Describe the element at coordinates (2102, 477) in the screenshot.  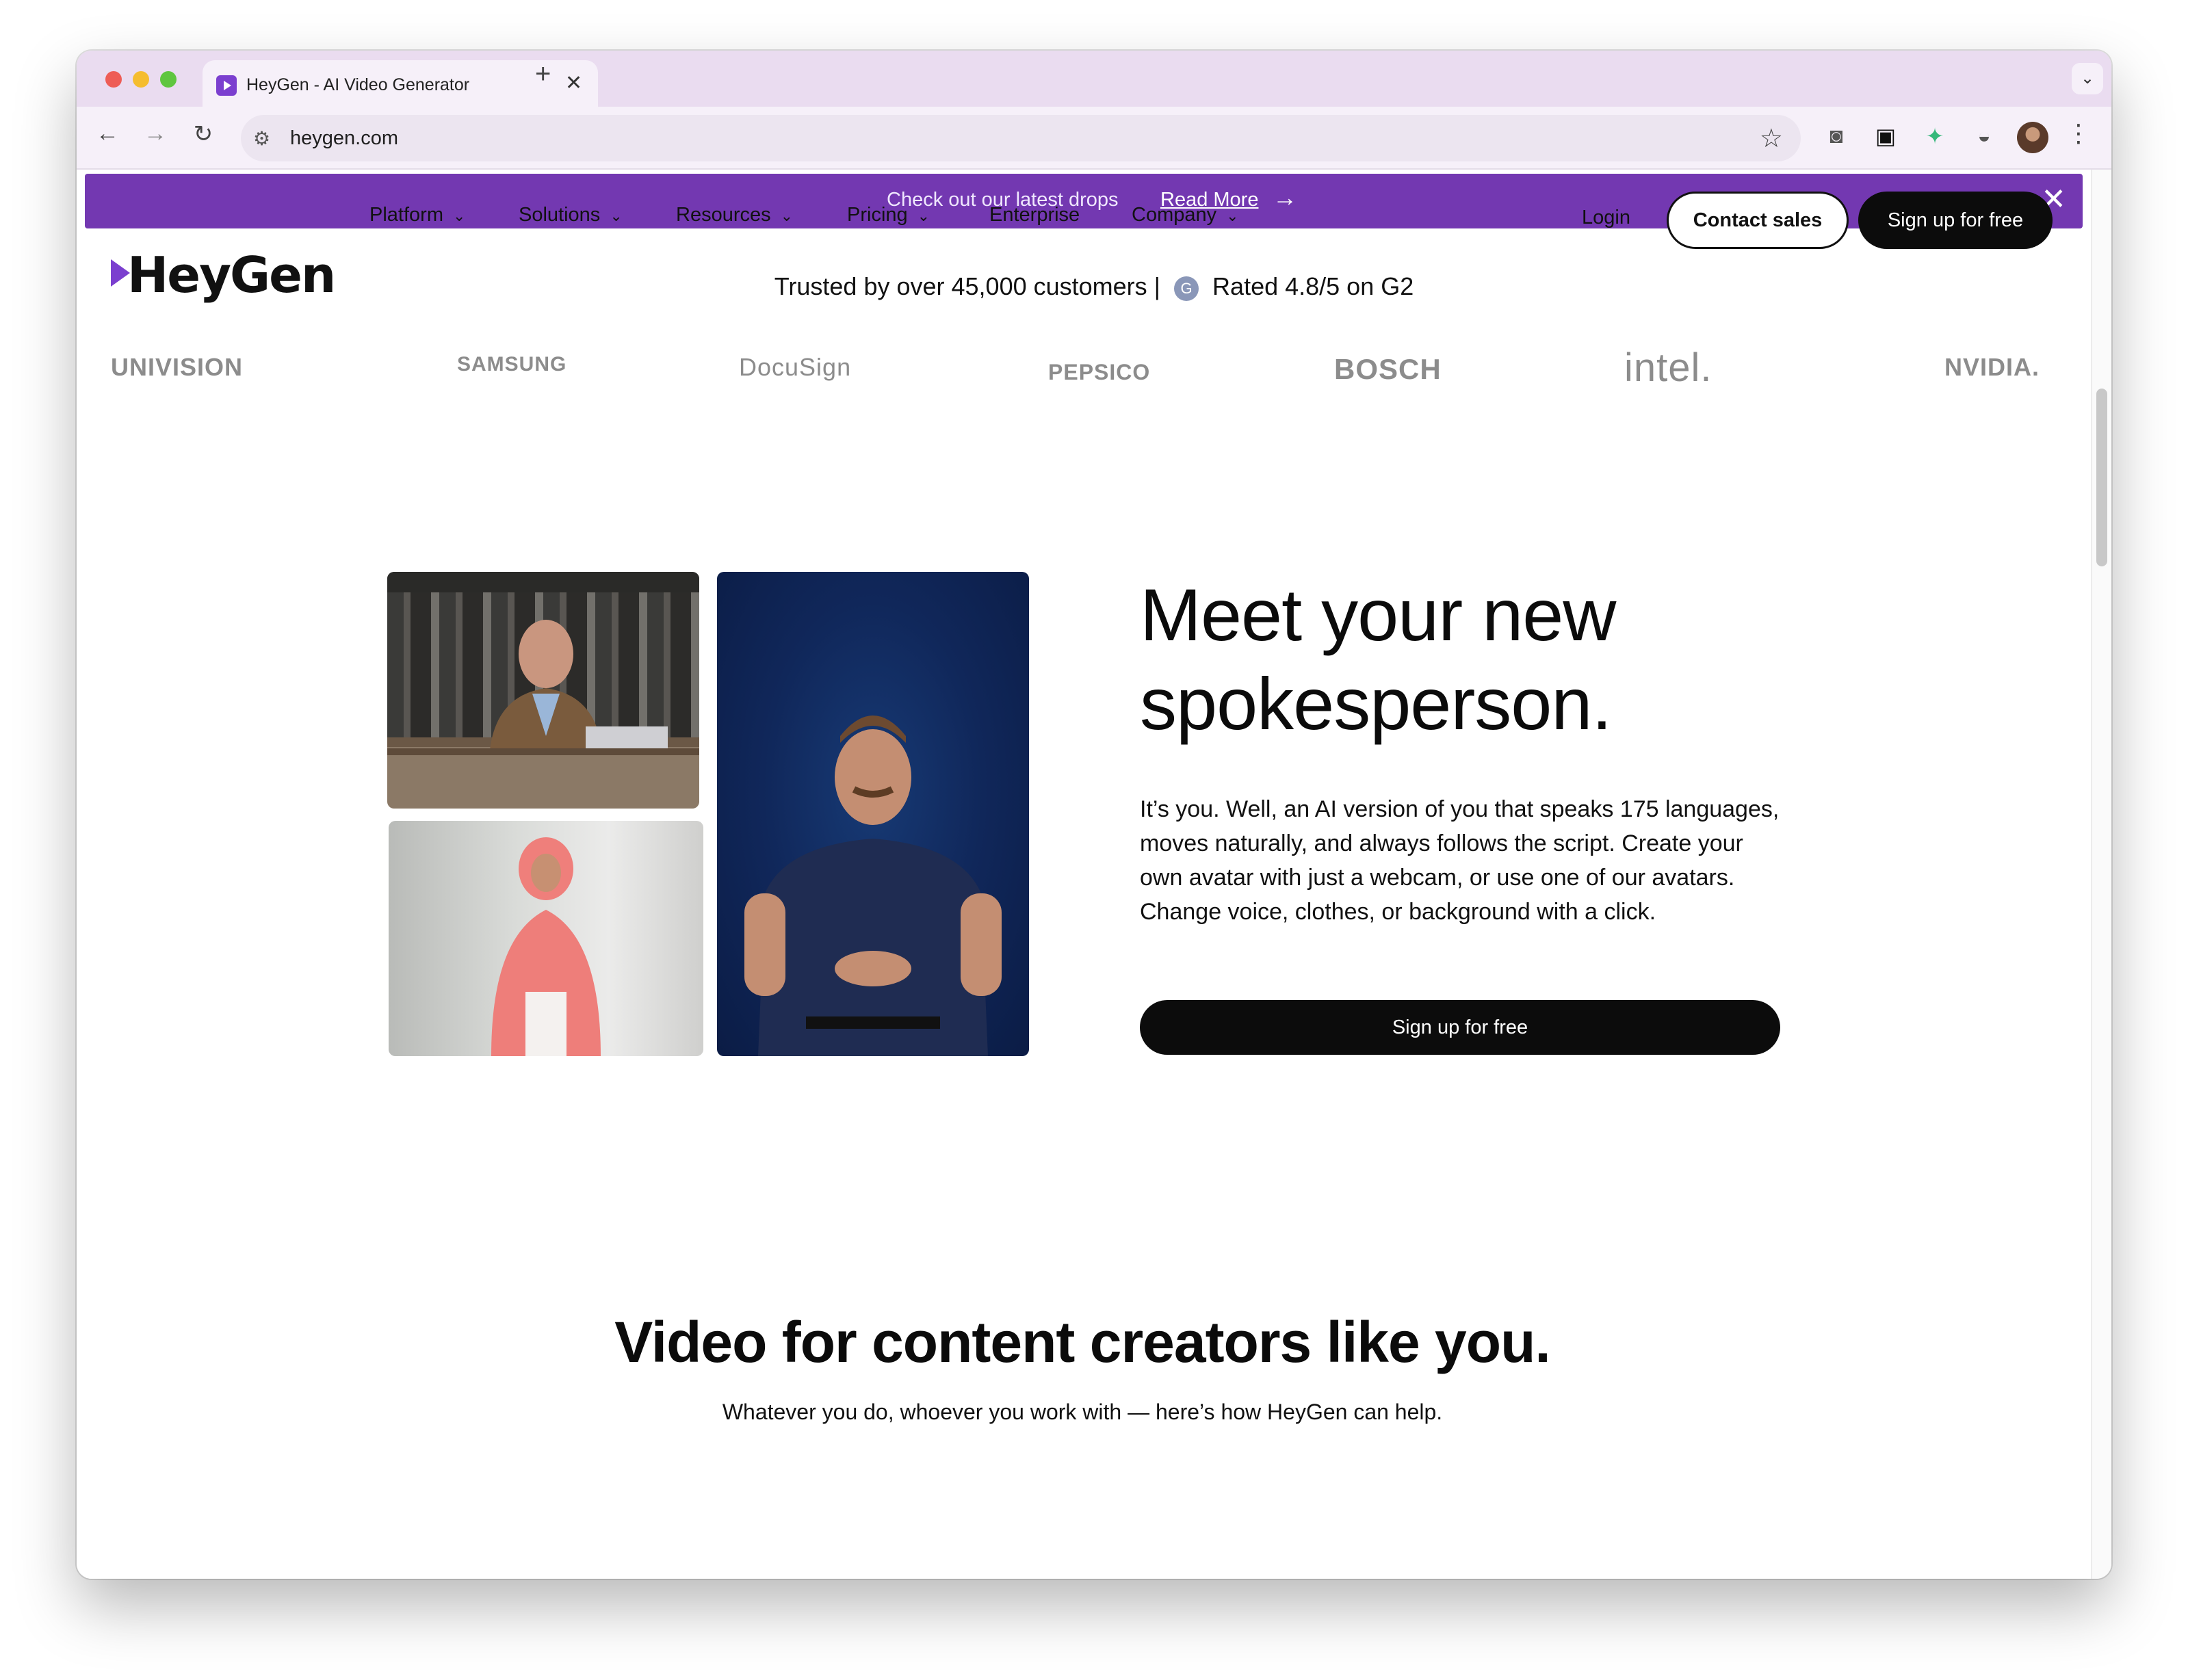
I see `scrollbar-thumb` at that location.